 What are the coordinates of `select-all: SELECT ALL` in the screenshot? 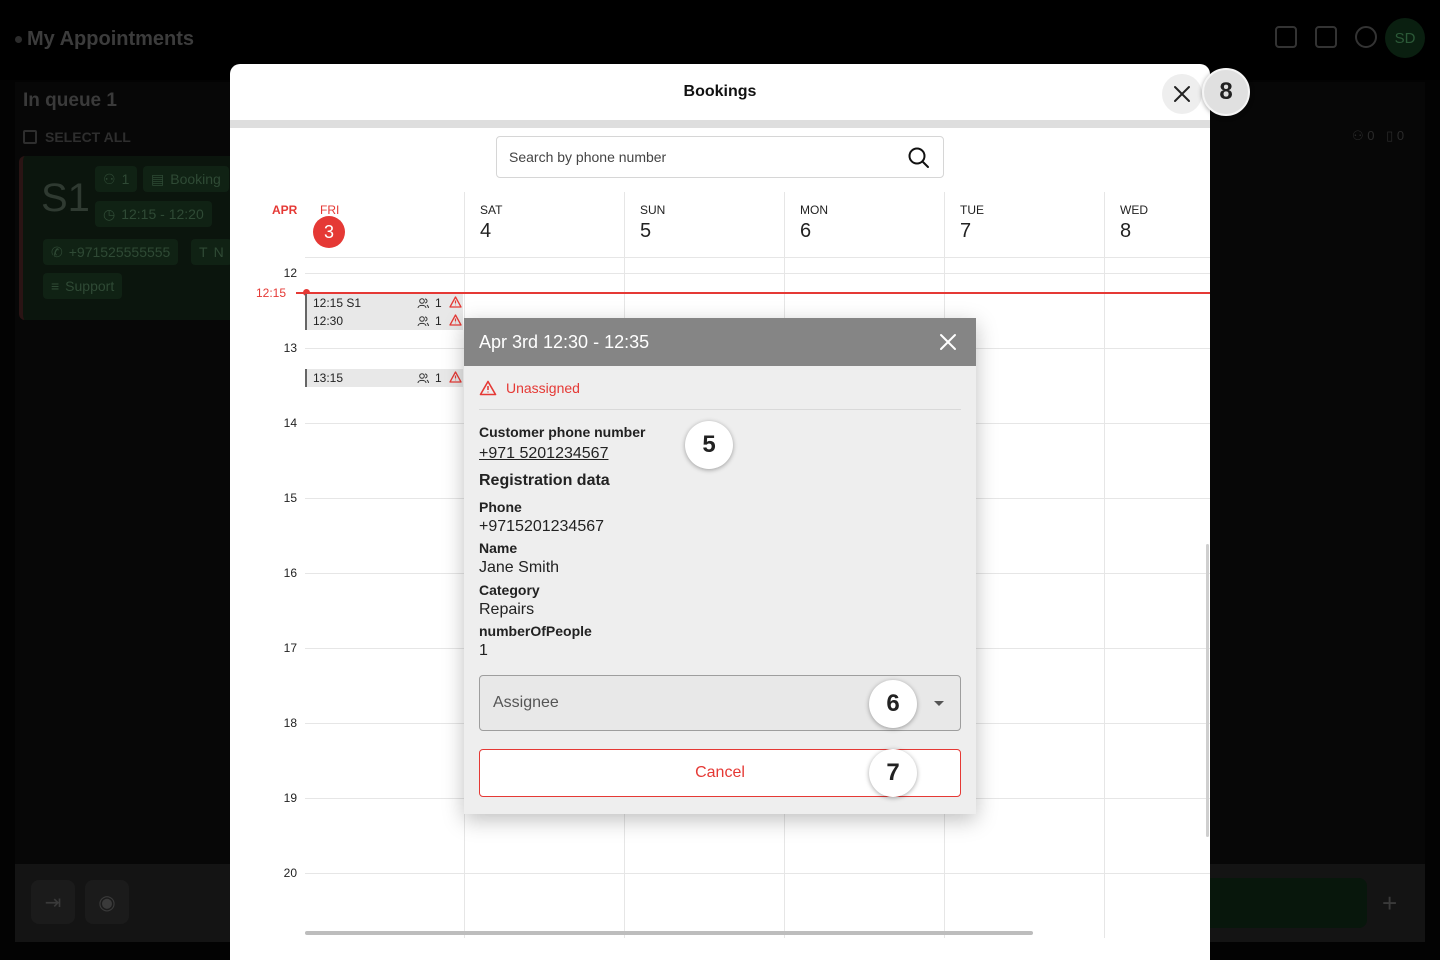 It's located at (77, 137).